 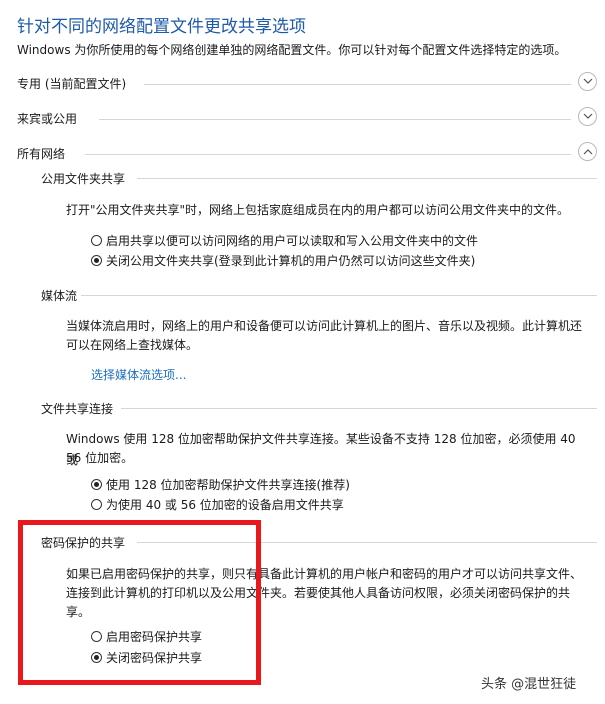 I want to click on profile-all-collapse-button, so click(x=587, y=151).